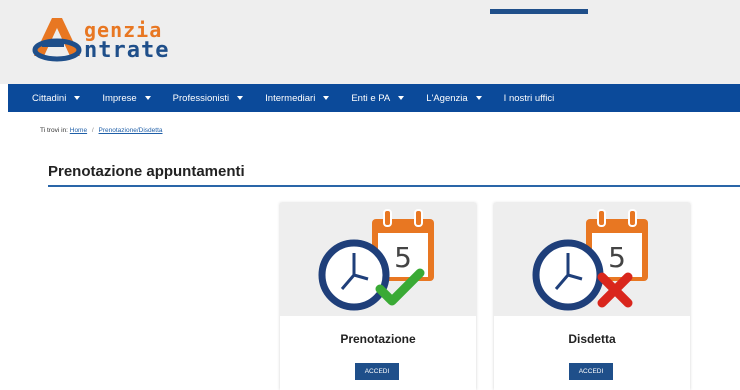 This screenshot has height=390, width=740. I want to click on nav-item-cittadini: Cittadini, so click(56, 98).